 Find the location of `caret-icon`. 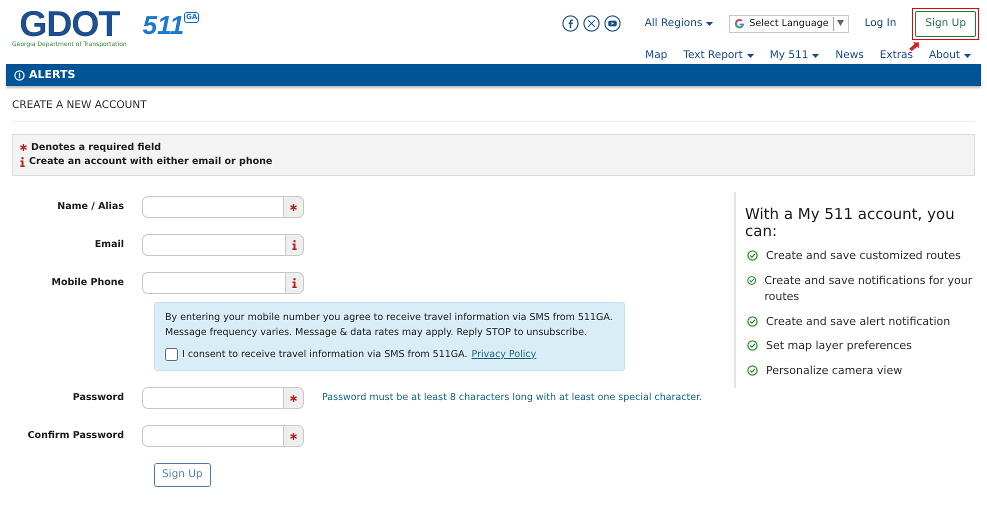

caret-icon is located at coordinates (710, 24).